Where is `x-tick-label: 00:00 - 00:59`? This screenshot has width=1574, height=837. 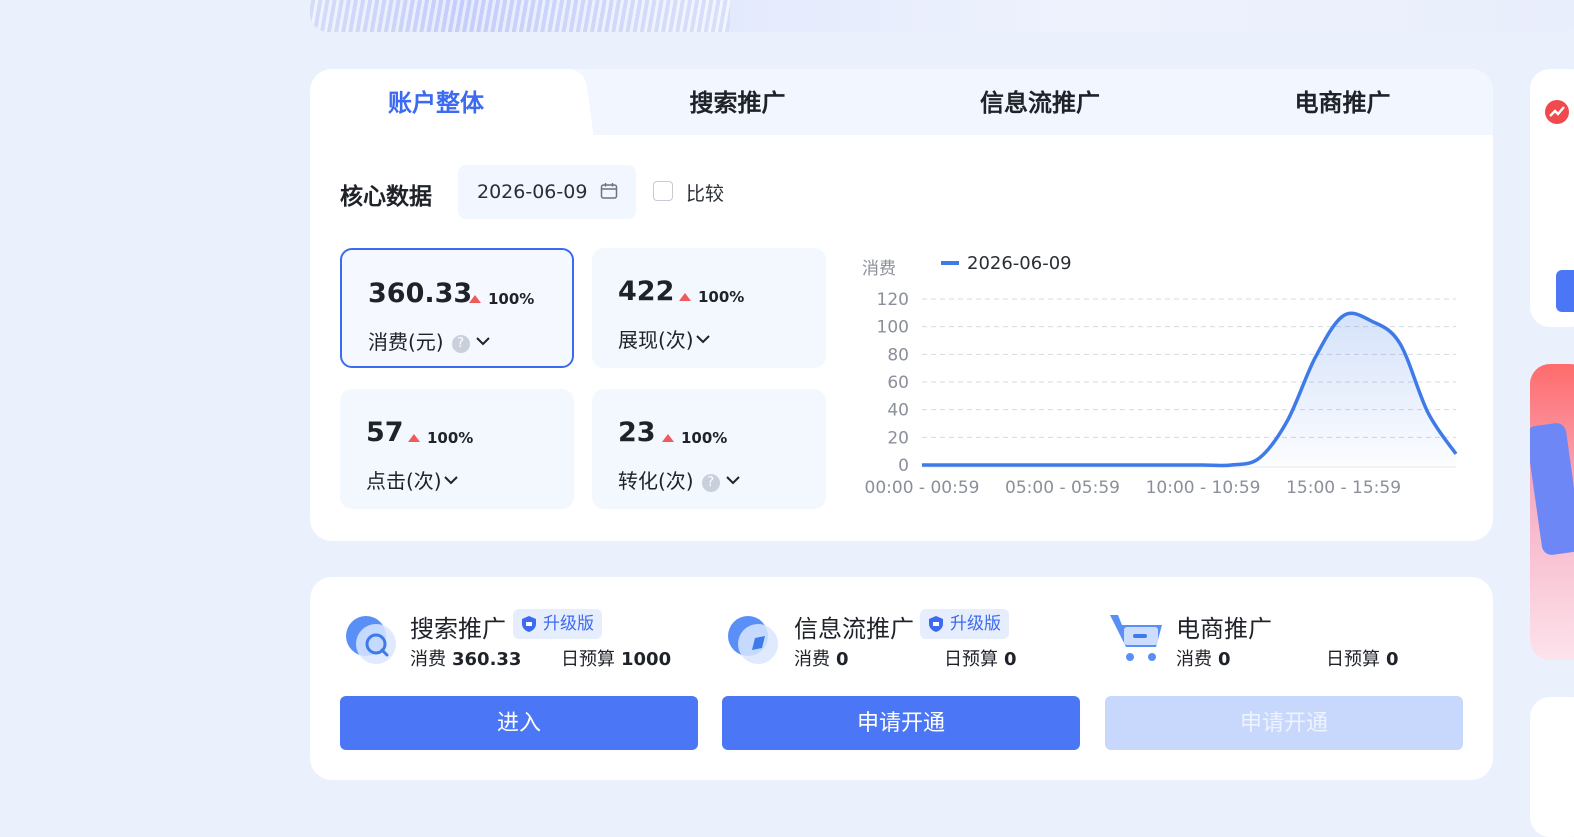 x-tick-label: 00:00 - 00:59 is located at coordinates (922, 488).